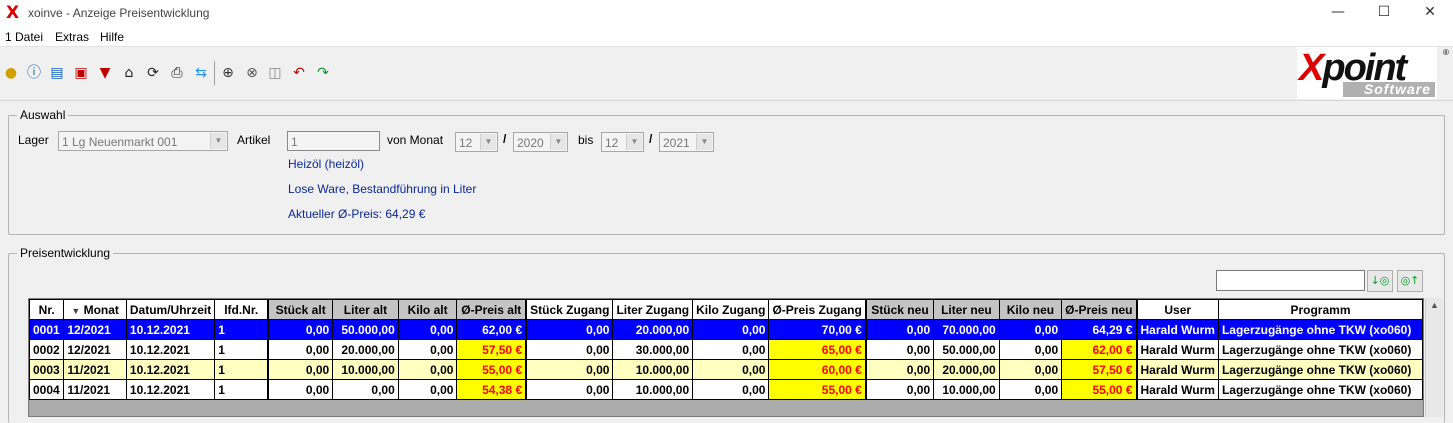 The image size is (1453, 423). What do you see at coordinates (34, 73) in the screenshot?
I see `info-icon: ⓘ` at bounding box center [34, 73].